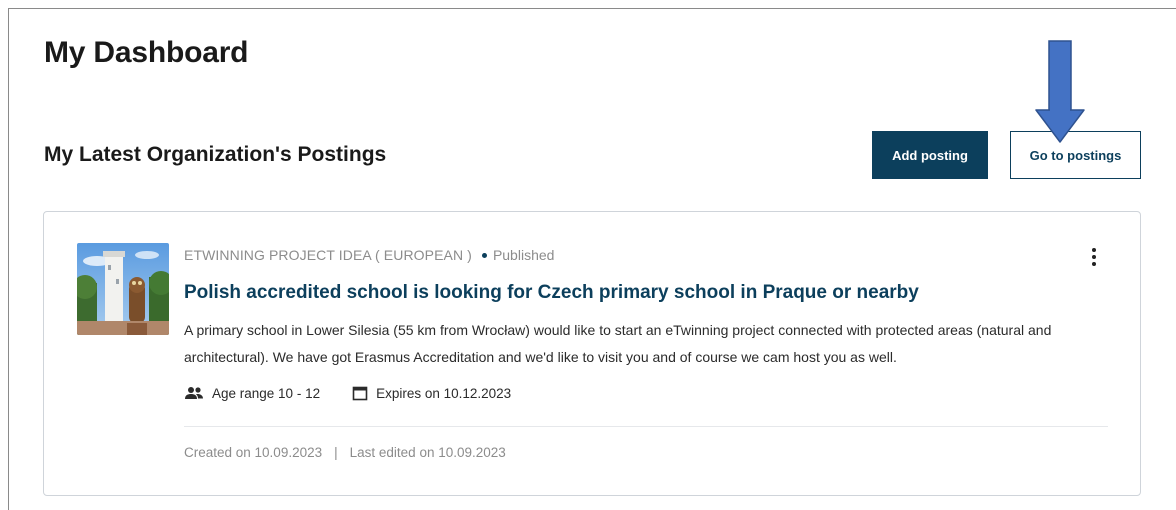 The height and width of the screenshot is (510, 1176). Describe the element at coordinates (123, 289) in the screenshot. I see `posting-thumbnail` at that location.